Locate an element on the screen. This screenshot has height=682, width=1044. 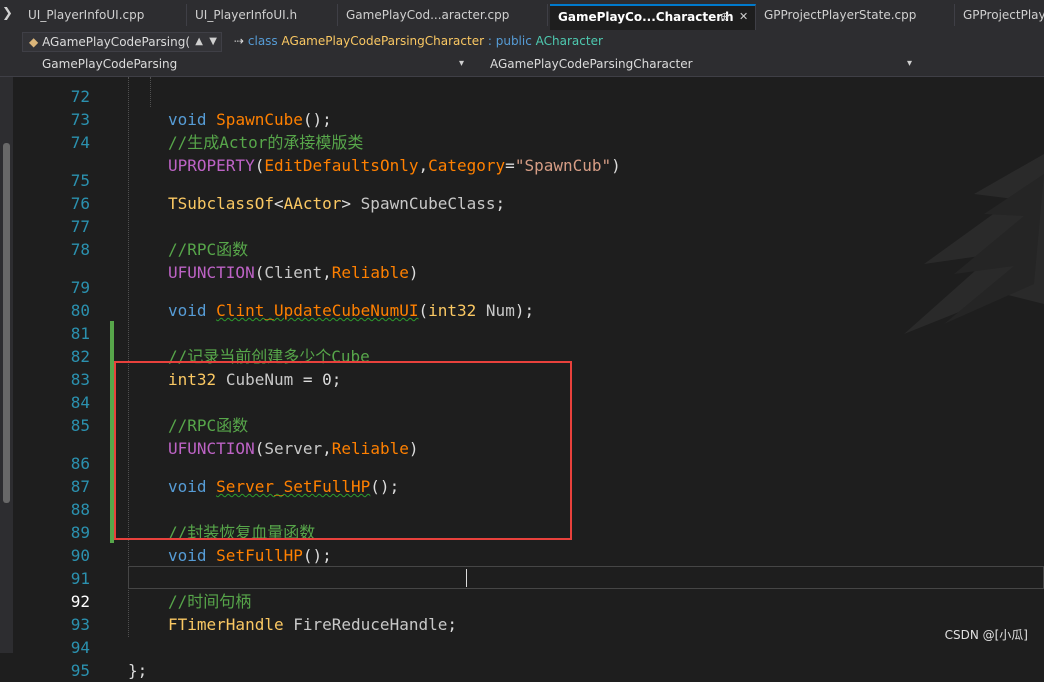
code-line-82: 82 int32 CubeNum = 0; is located at coordinates (522, 355).